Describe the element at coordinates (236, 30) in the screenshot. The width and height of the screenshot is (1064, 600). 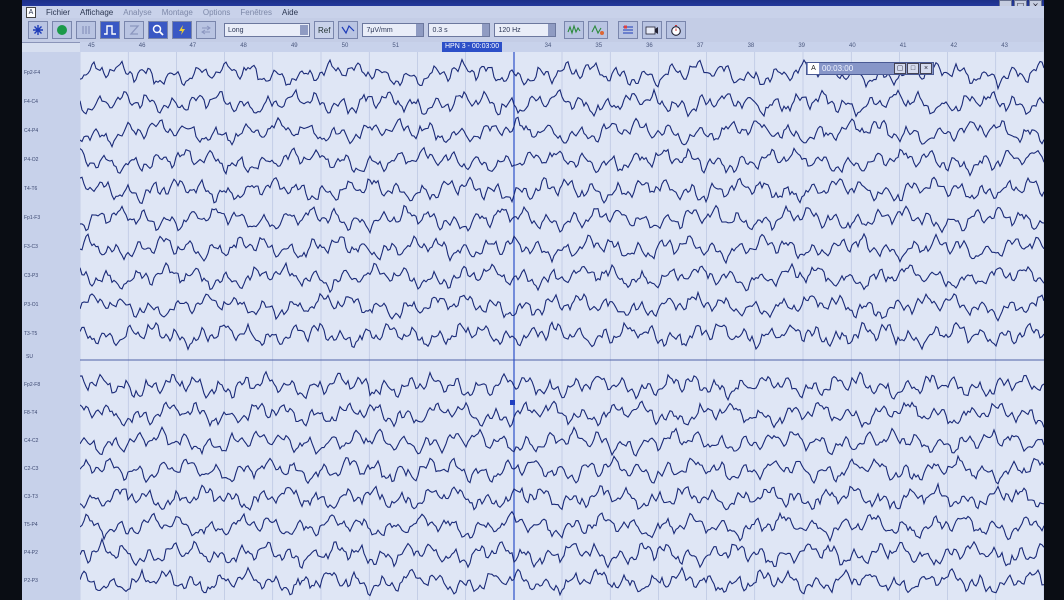
I see `montage-value: Long` at that location.